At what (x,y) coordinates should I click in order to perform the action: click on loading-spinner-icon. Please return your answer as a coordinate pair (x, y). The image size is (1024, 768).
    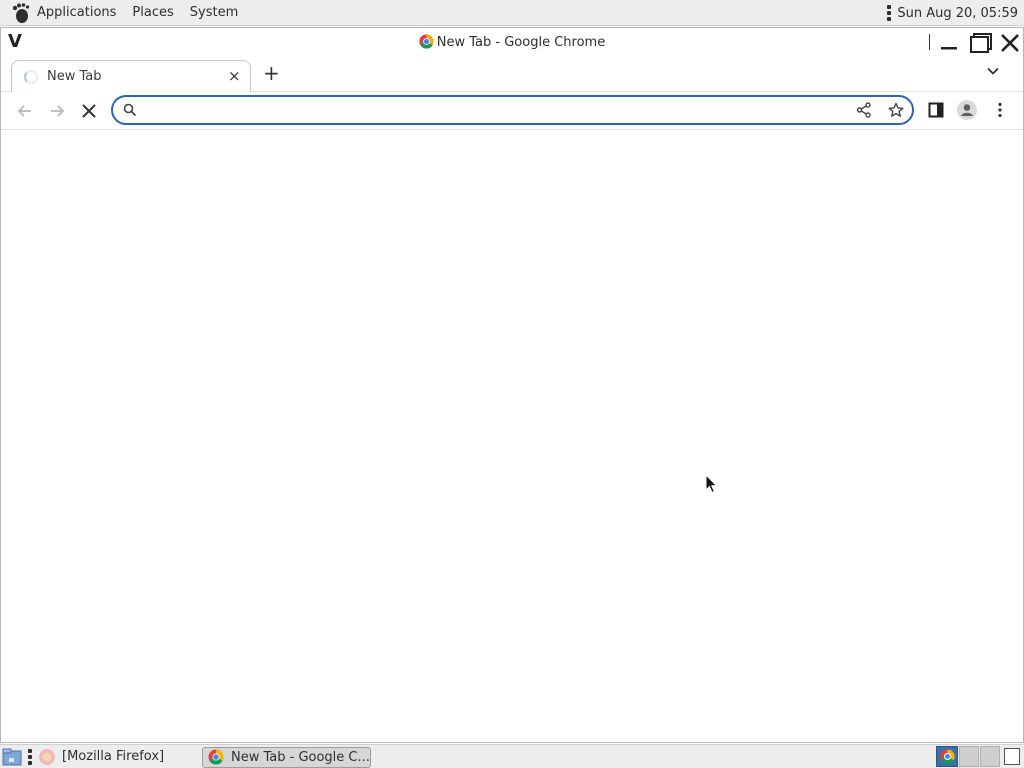
    Looking at the image, I should click on (31, 77).